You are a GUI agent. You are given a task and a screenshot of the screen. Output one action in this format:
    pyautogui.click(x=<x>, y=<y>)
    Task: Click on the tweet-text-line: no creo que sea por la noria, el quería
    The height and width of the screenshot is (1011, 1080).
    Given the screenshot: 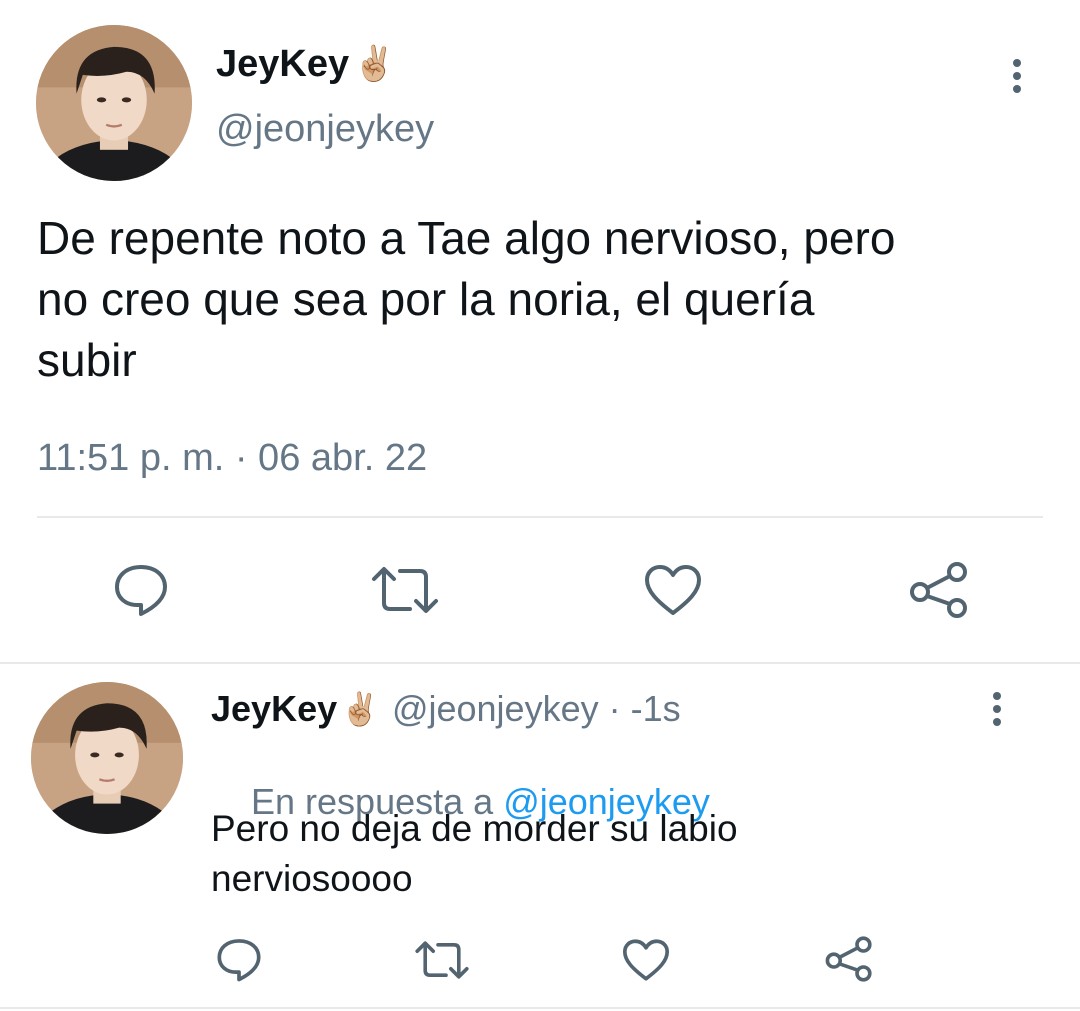 What is the action you would take?
    pyautogui.click(x=426, y=299)
    